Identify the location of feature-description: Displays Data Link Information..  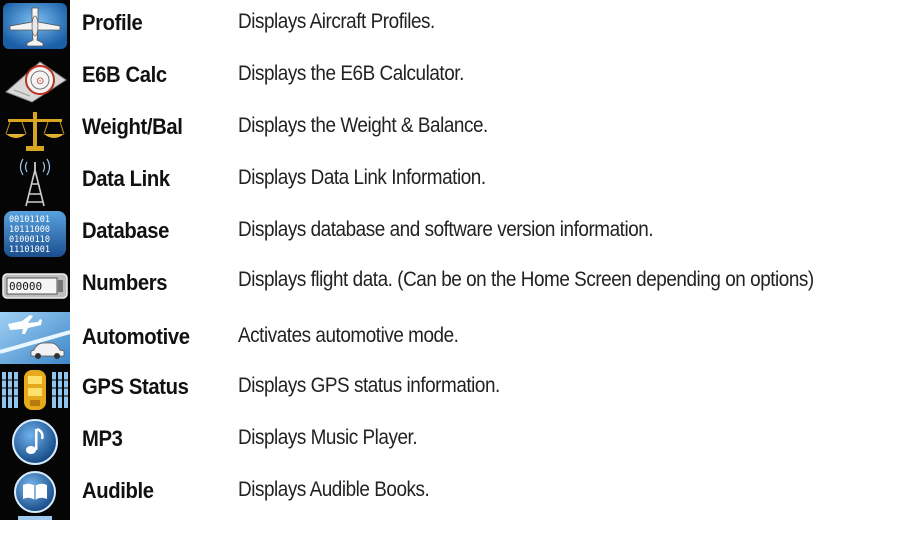
(362, 177).